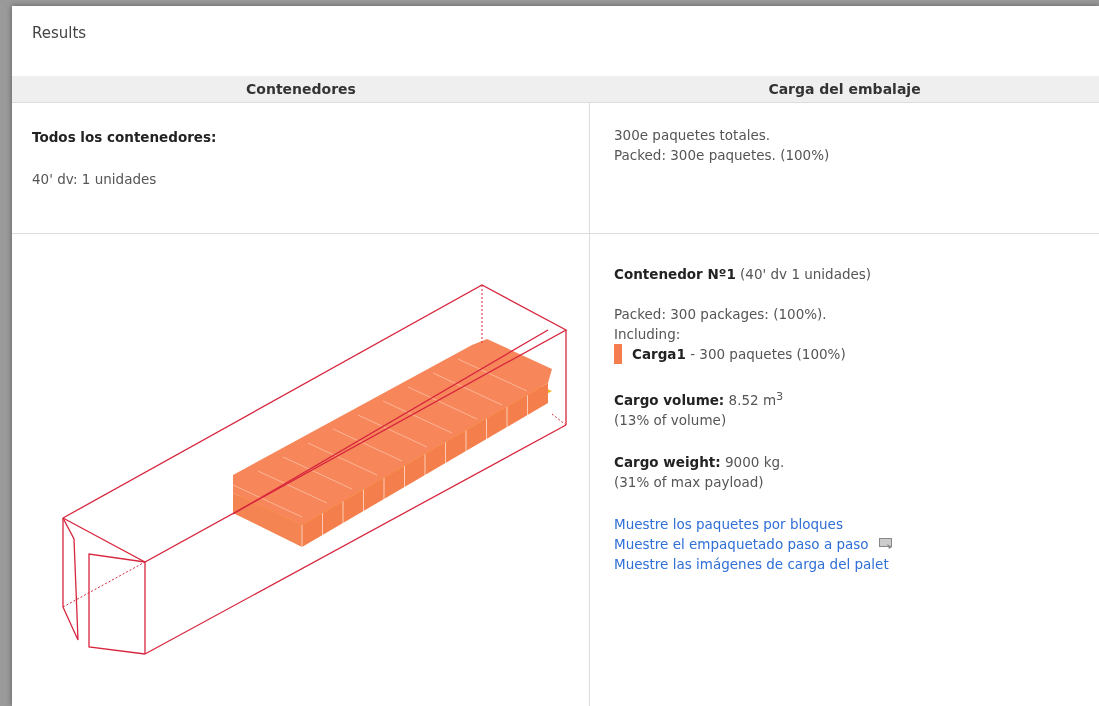 This screenshot has height=706, width=1099. What do you see at coordinates (648, 334) in the screenshot?
I see `including-label: Including:` at bounding box center [648, 334].